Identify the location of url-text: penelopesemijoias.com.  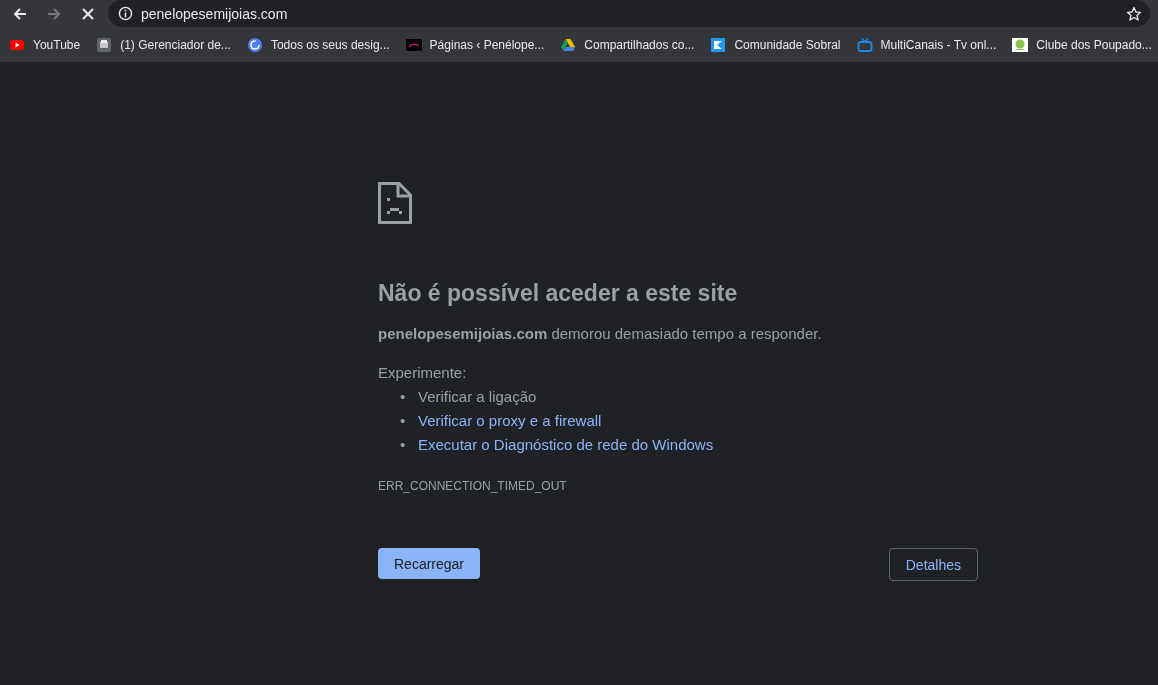
(215, 13).